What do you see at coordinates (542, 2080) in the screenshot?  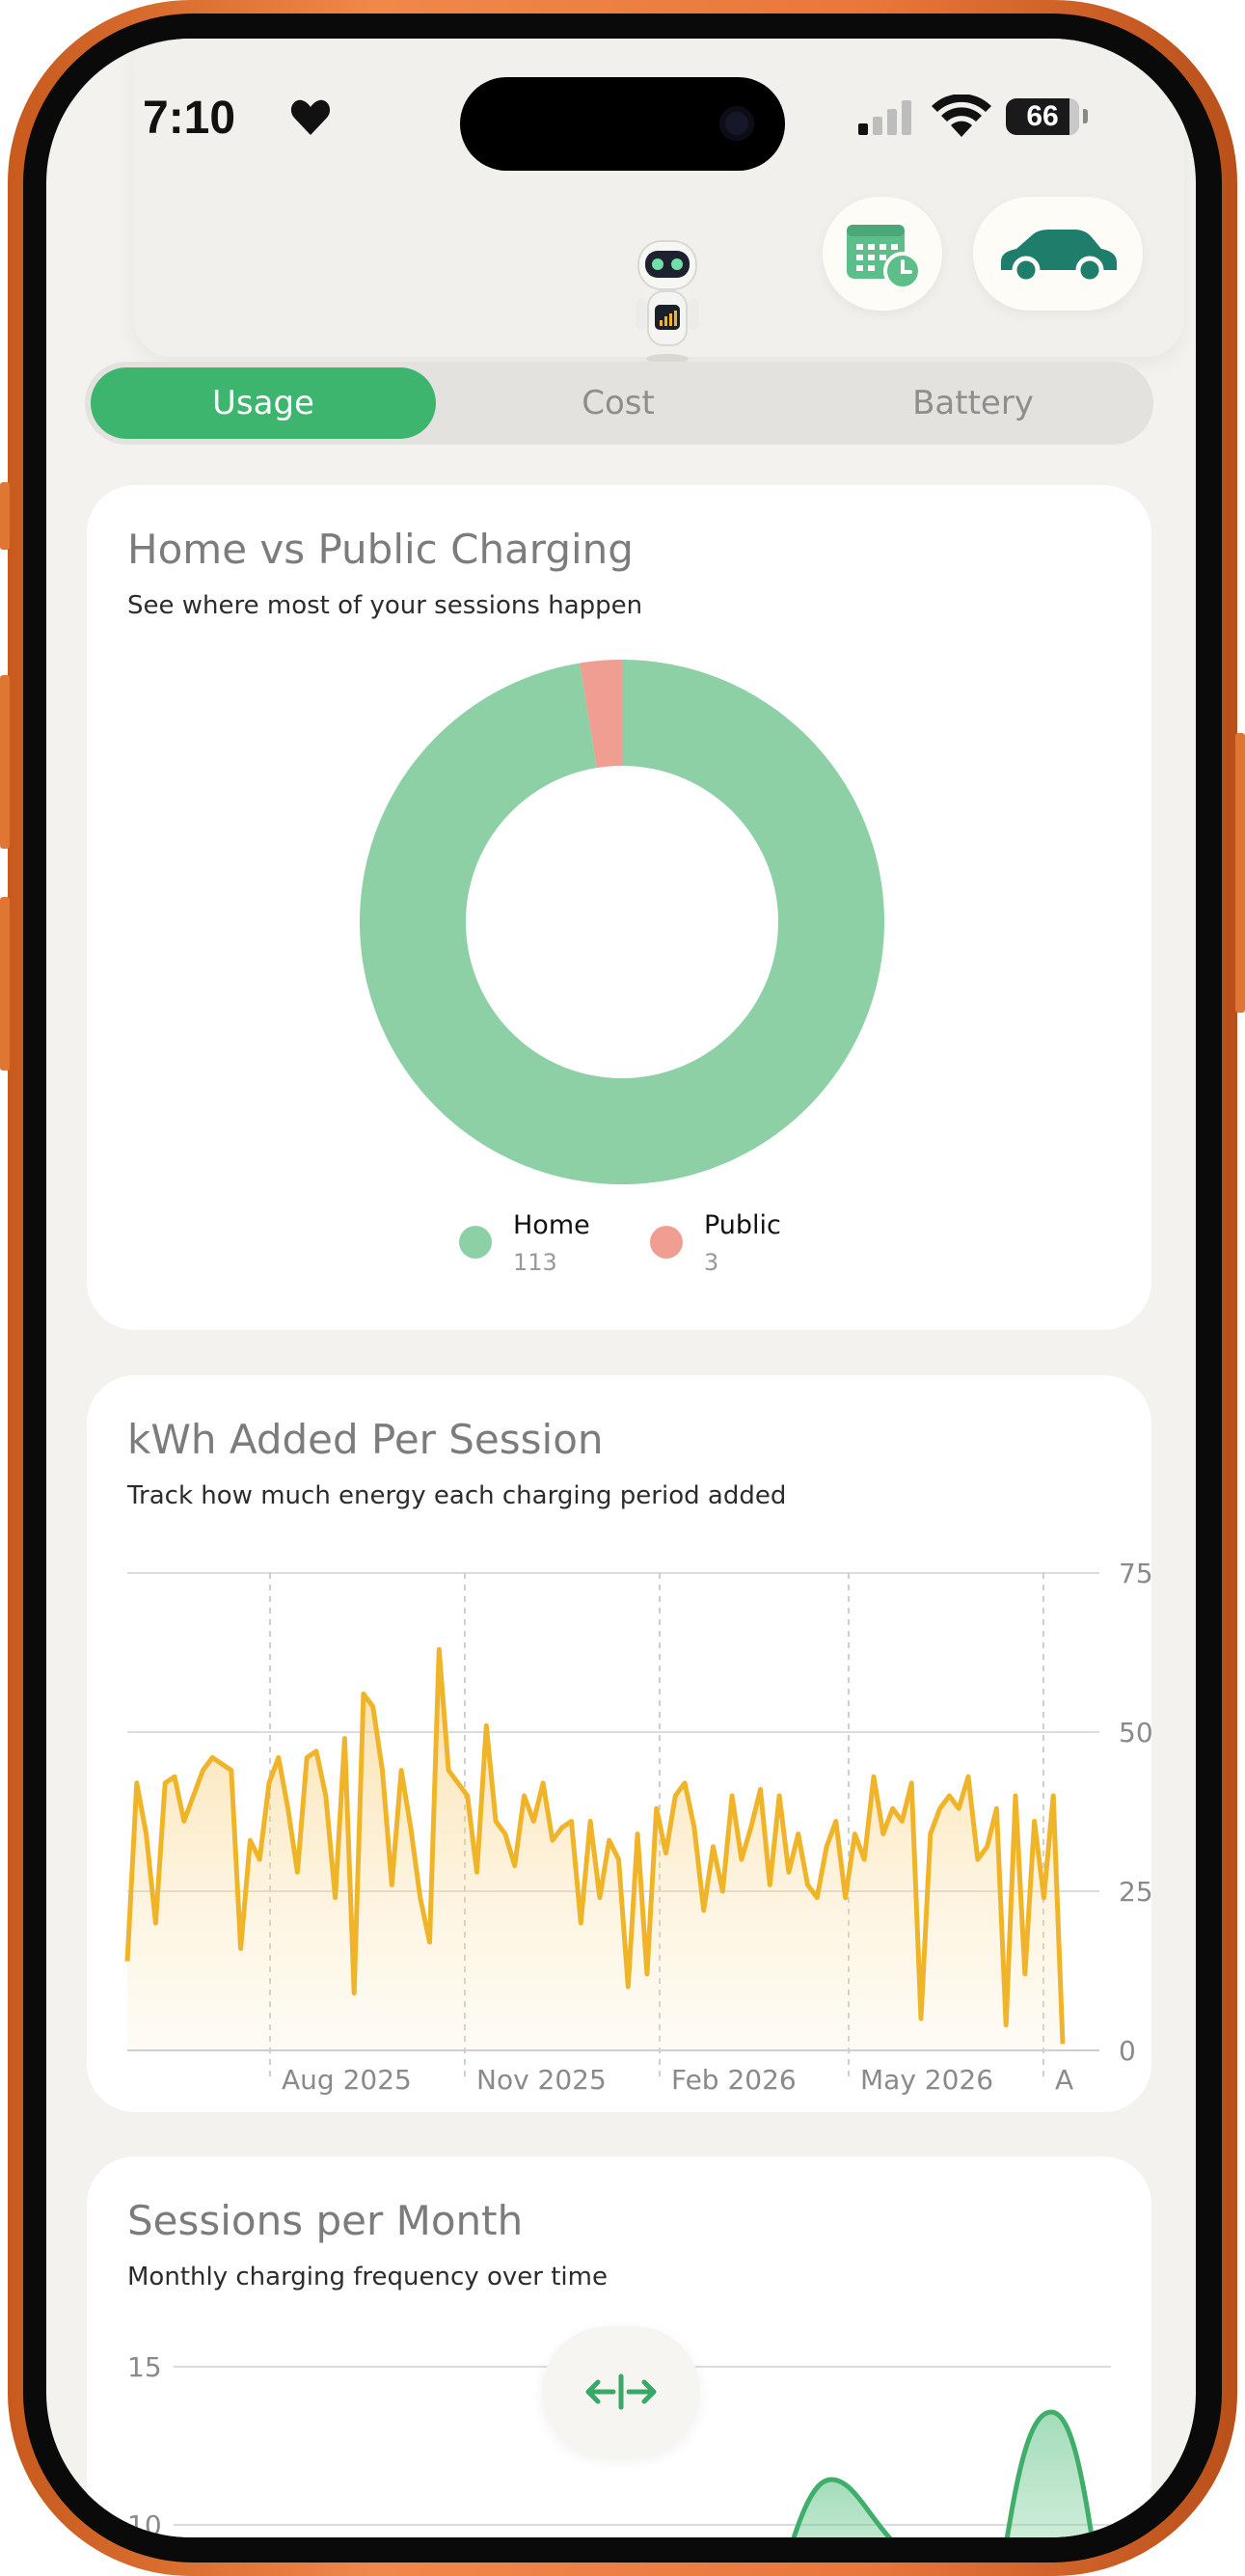 I see `x-tick-label: Nov 2025` at bounding box center [542, 2080].